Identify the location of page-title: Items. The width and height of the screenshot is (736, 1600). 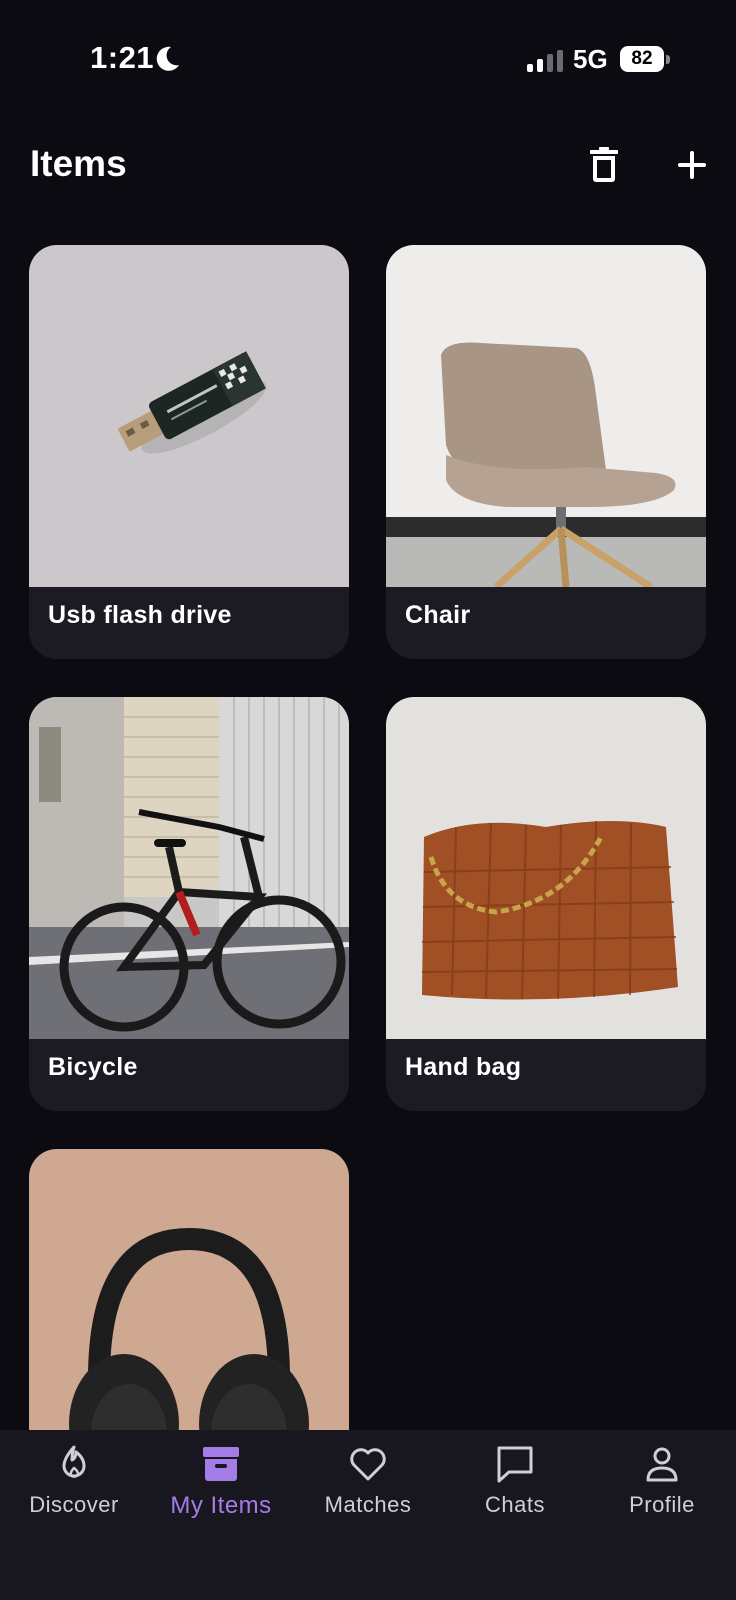
(78, 163).